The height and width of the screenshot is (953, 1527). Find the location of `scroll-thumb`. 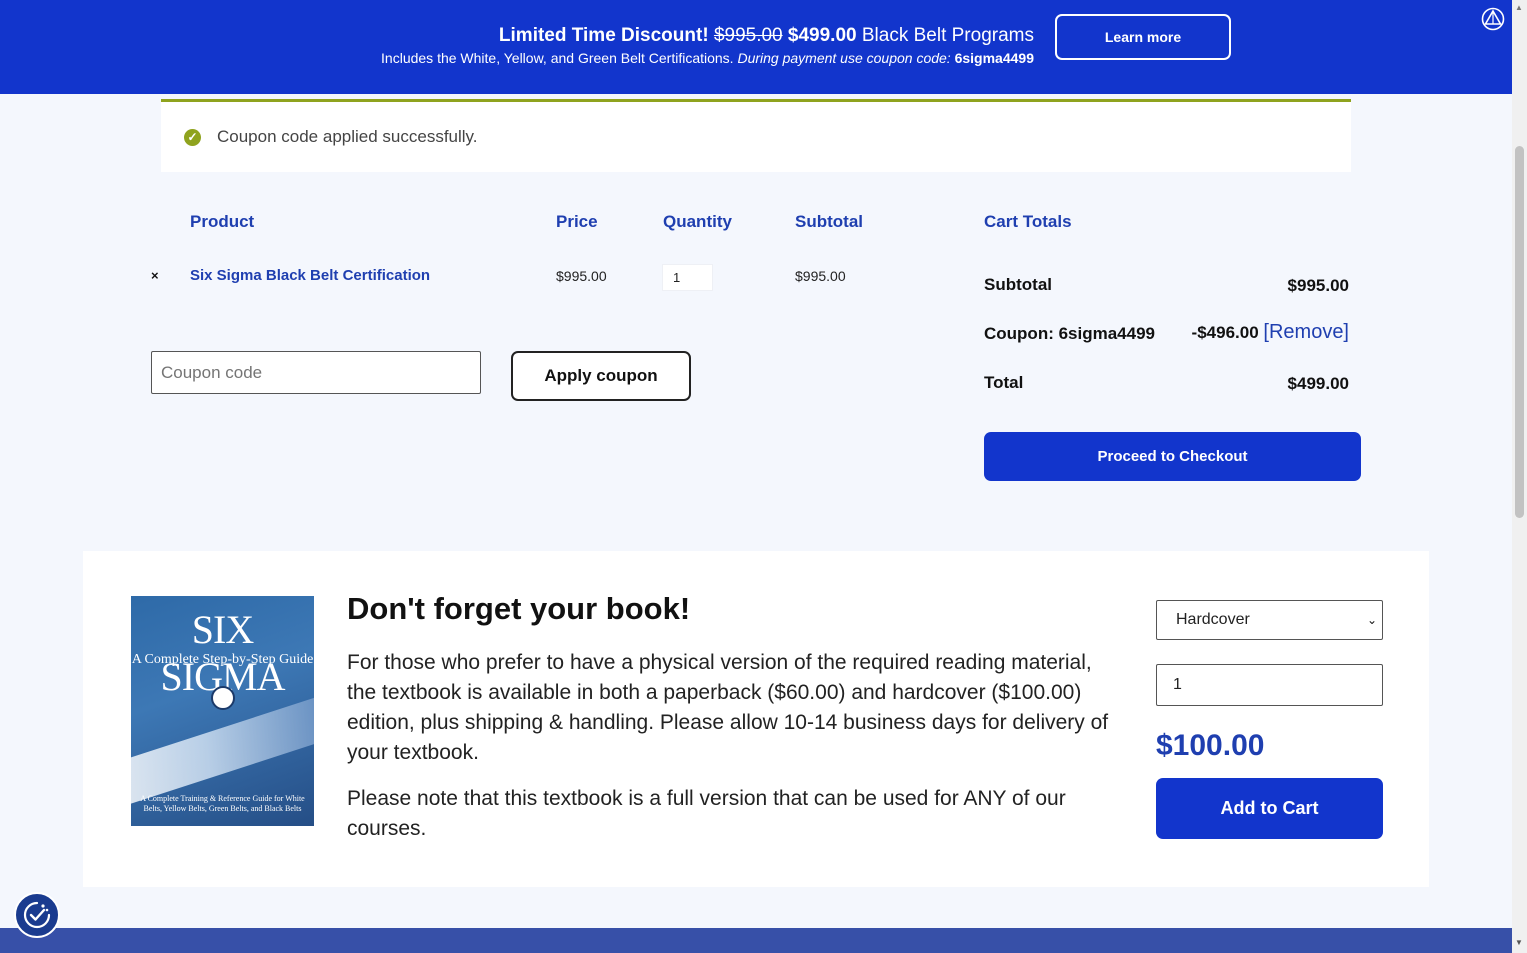

scroll-thumb is located at coordinates (1519, 332).